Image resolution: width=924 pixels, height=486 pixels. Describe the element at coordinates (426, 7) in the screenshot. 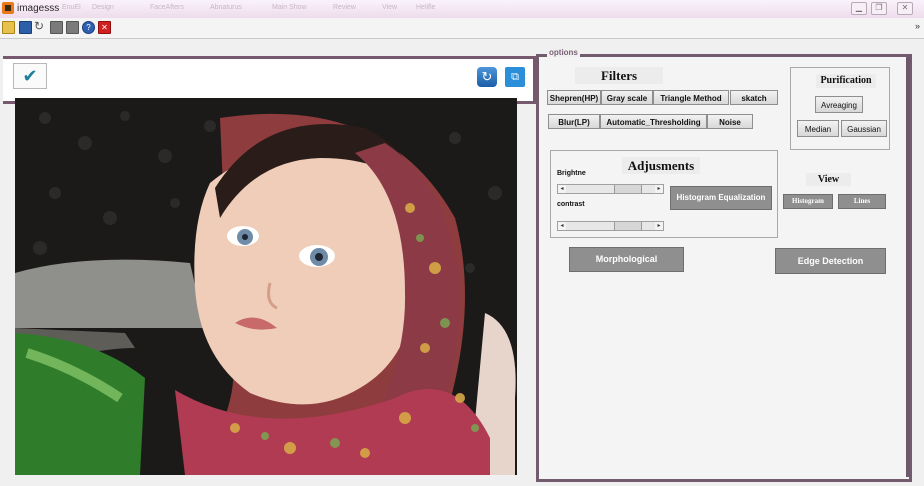

I see `ghost-menu-item: Helifle` at that location.